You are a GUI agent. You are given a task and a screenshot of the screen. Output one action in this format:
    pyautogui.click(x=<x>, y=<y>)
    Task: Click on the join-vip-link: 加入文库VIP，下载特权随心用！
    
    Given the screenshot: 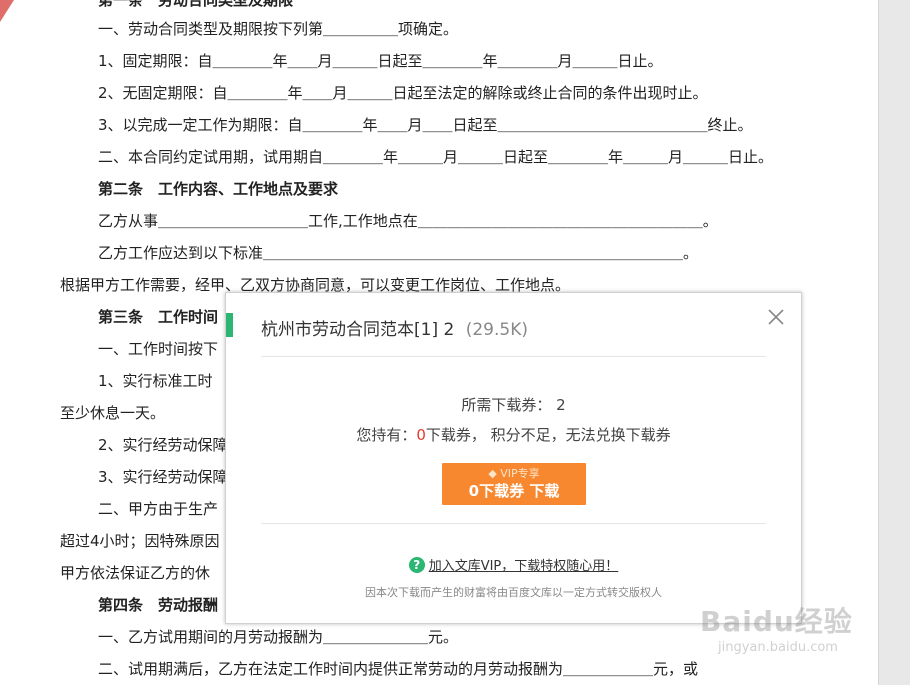 What is the action you would take?
    pyautogui.click(x=524, y=566)
    